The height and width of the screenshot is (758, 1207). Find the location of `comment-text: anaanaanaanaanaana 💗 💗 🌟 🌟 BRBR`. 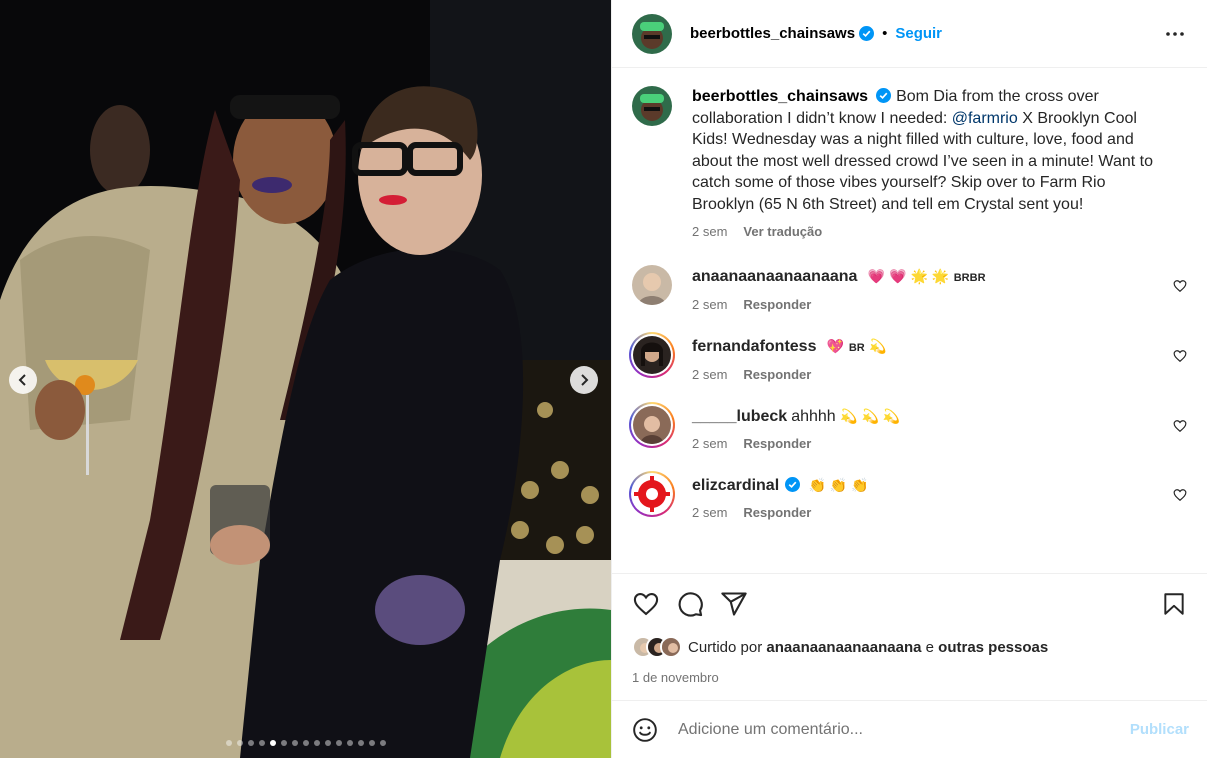

comment-text: anaanaanaanaanaana 💗 💗 🌟 🌟 BRBR is located at coordinates (839, 277).